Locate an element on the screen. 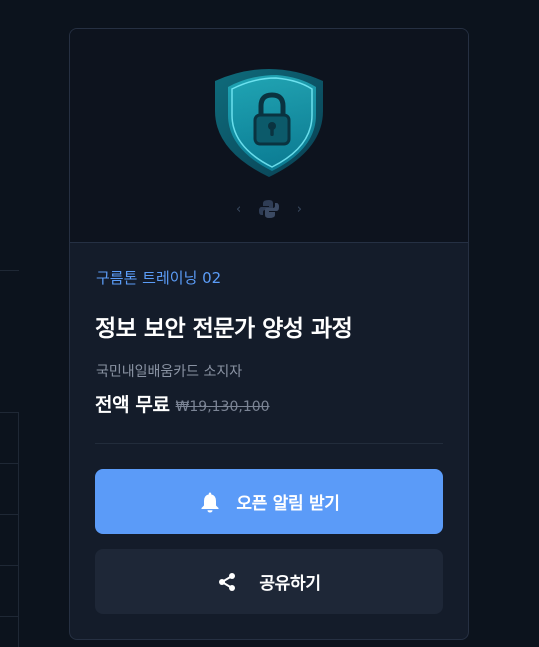 This screenshot has height=647, width=539. divider is located at coordinates (269, 443).